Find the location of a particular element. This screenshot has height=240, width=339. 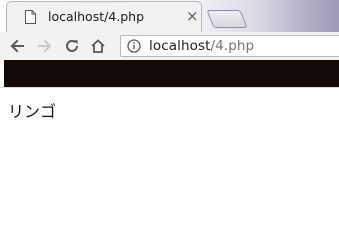

address-bar: localhost/4.php is located at coordinates (229, 46).